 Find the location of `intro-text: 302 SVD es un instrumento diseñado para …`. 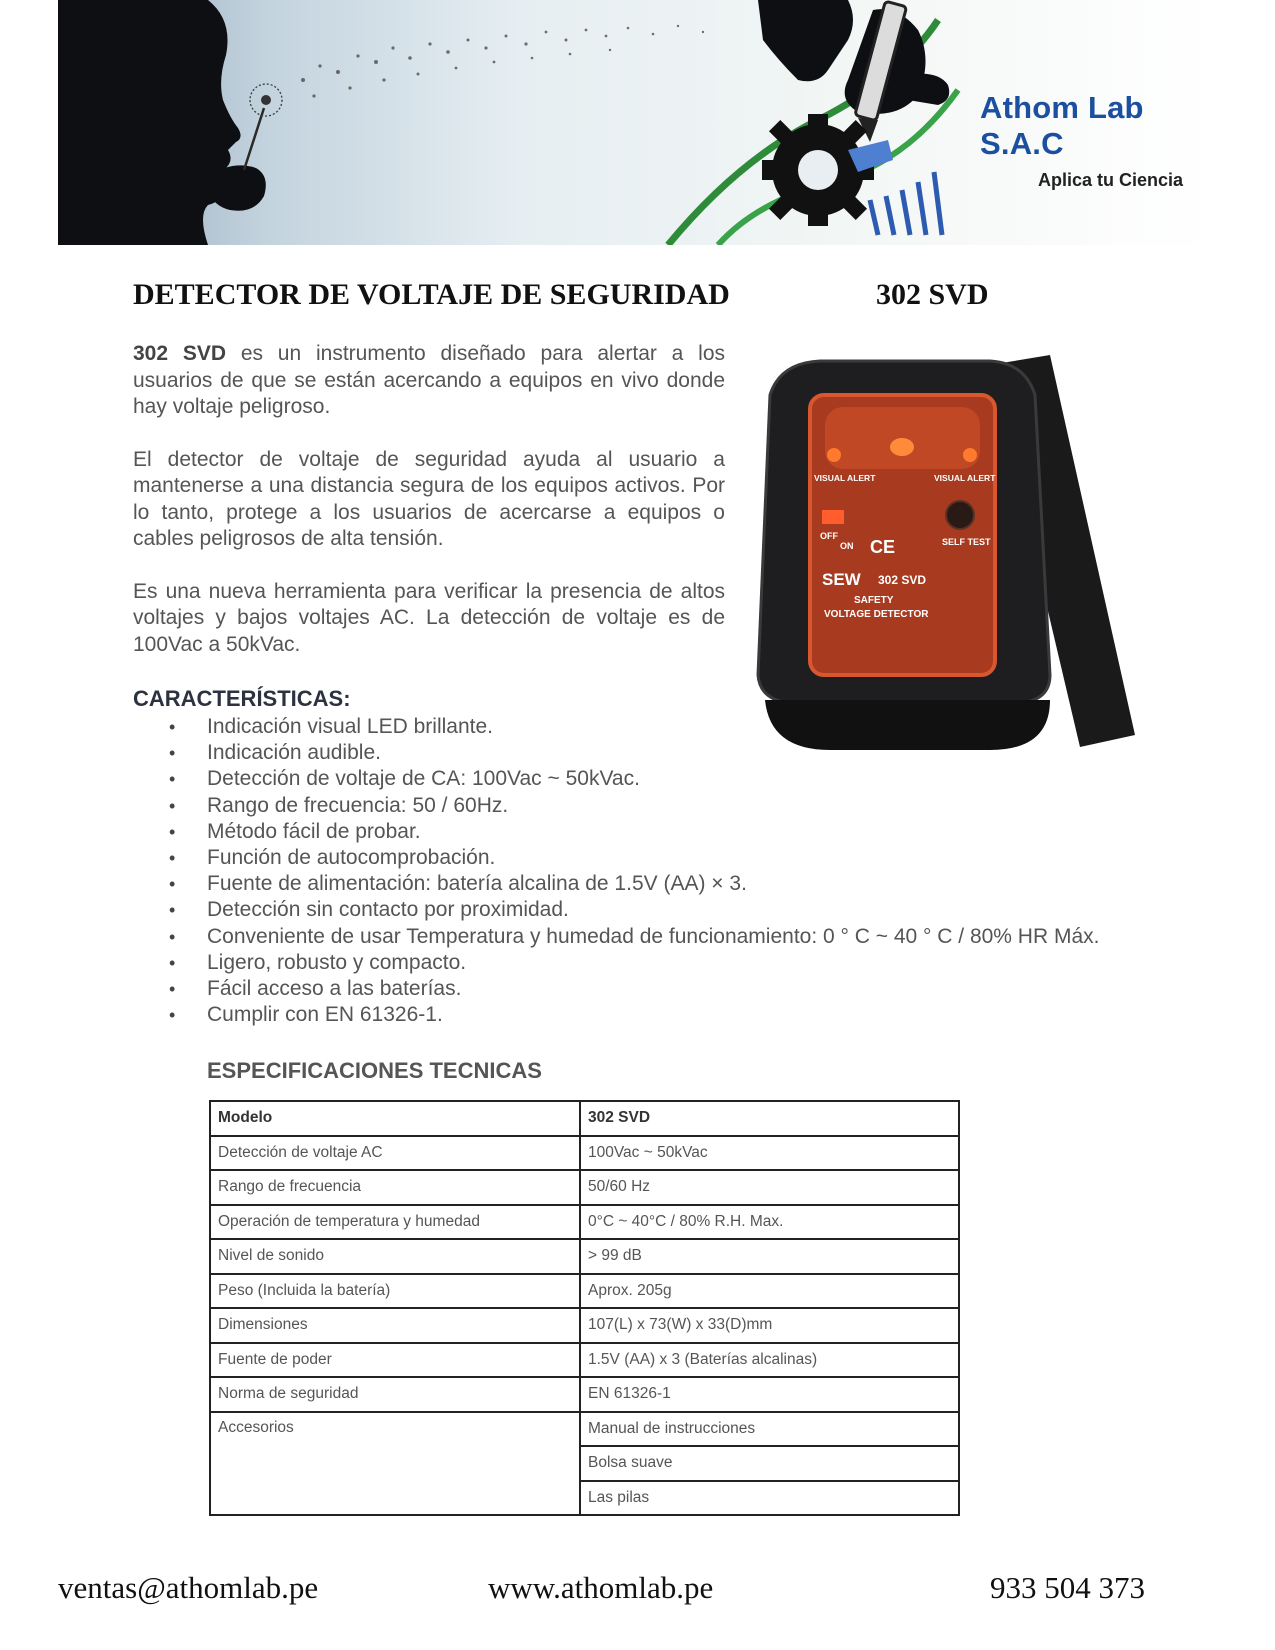

intro-text: 302 SVD es un instrumento diseñado para … is located at coordinates (429, 512).